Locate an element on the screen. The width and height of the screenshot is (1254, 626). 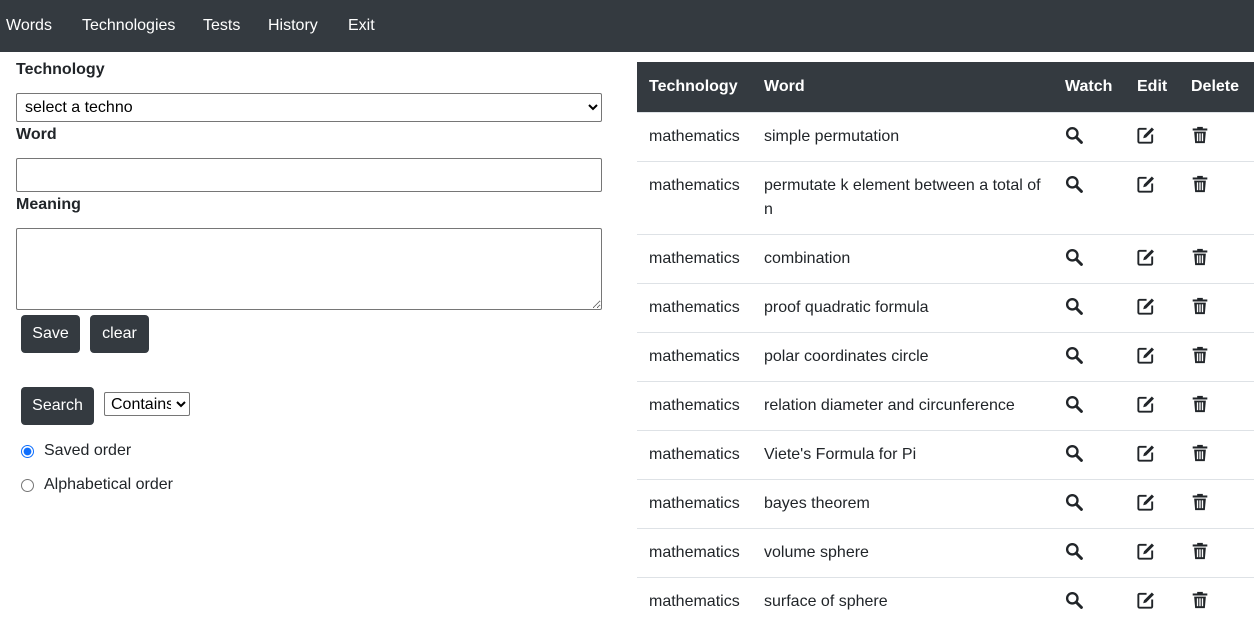
saved-order-radio is located at coordinates (27, 451).